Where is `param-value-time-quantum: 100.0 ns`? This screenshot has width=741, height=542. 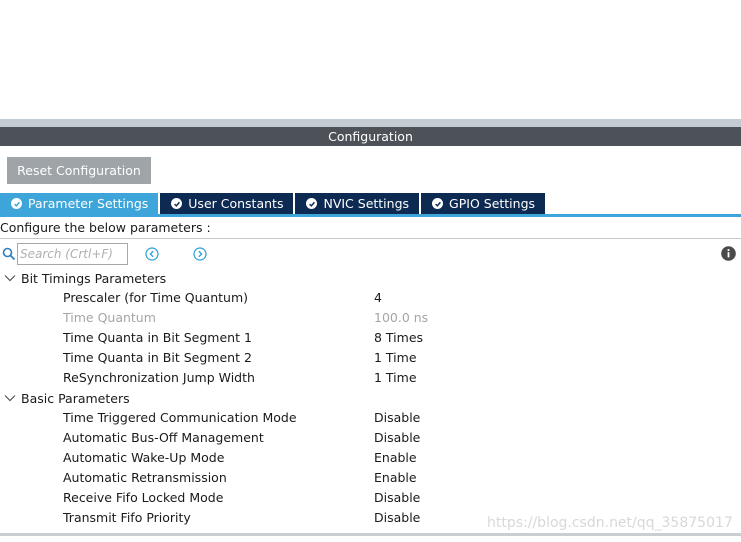
param-value-time-quantum: 100.0 ns is located at coordinates (401, 317).